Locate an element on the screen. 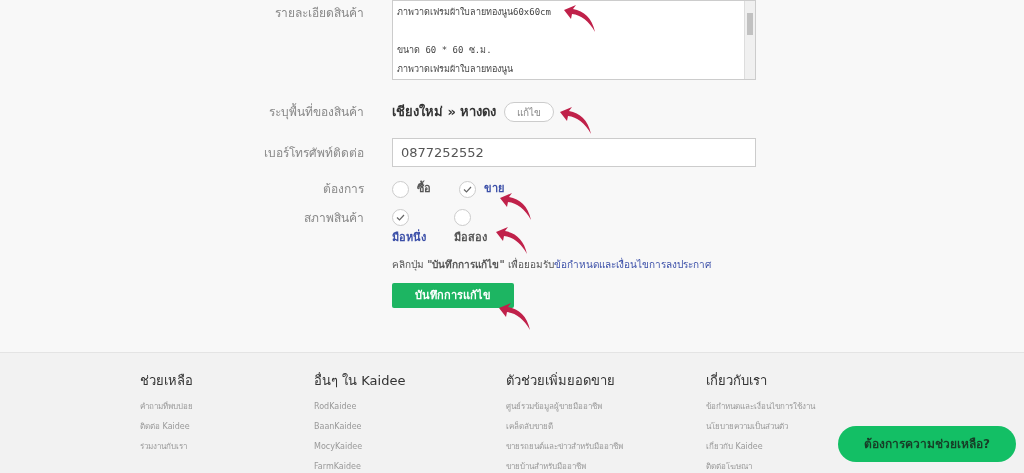 Image resolution: width=1024 pixels, height=473 pixels. footer-link: เคล็ดลับขายดี is located at coordinates (529, 426).